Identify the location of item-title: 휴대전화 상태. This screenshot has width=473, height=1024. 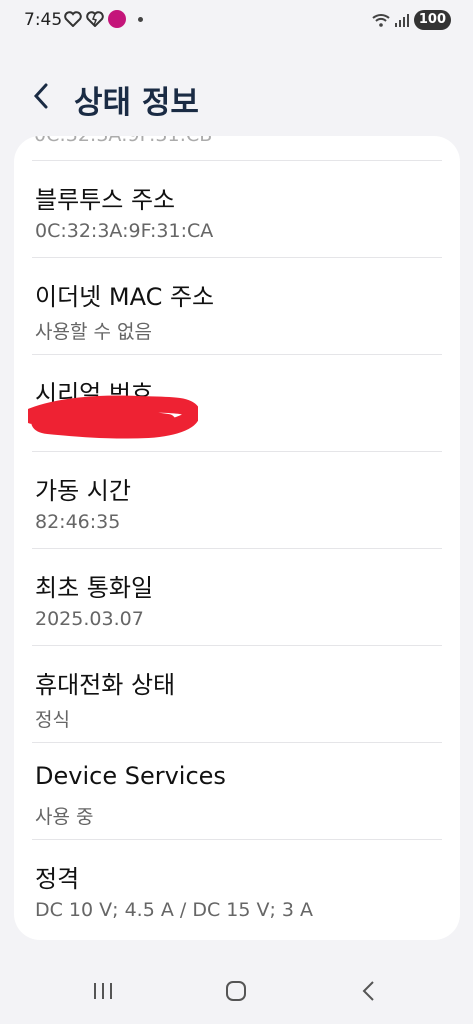
(105, 685).